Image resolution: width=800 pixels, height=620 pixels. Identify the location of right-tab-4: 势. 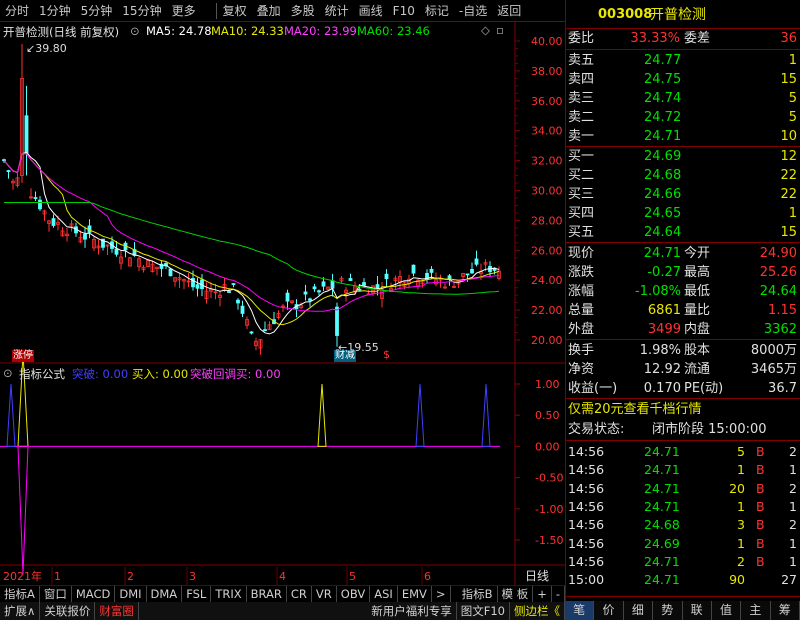
(668, 610).